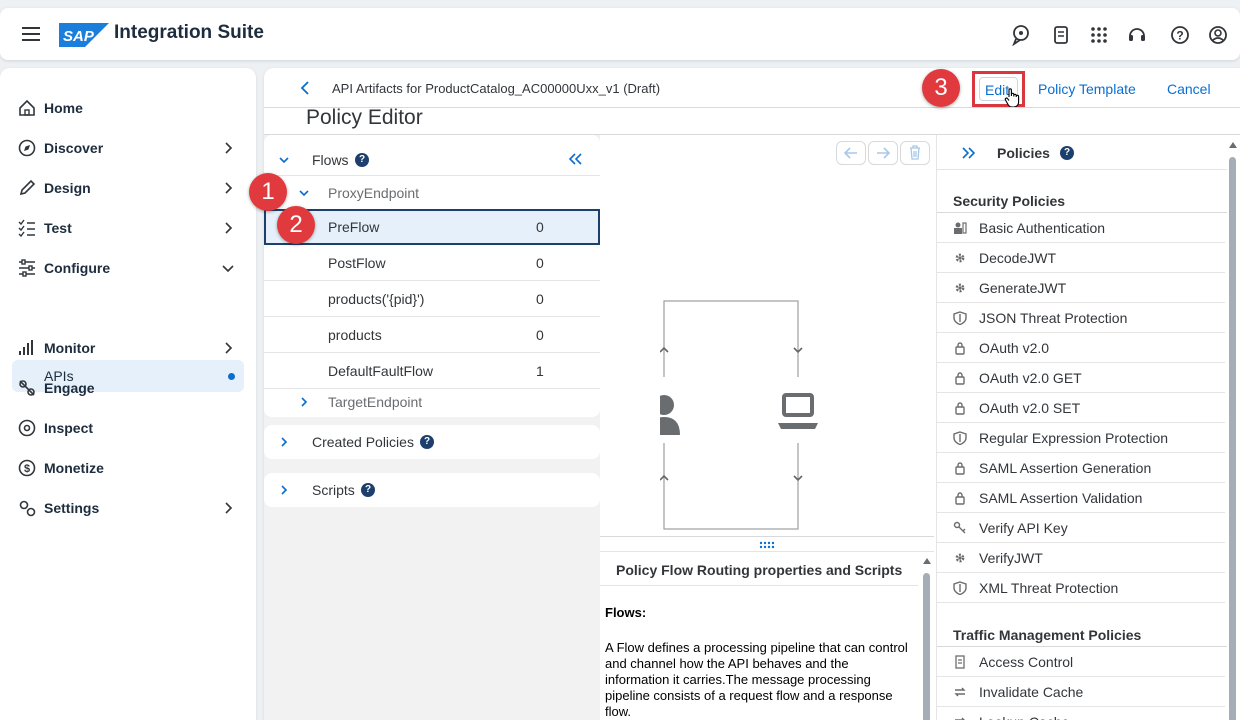  I want to click on hand-cursor-icon, so click(1012, 98).